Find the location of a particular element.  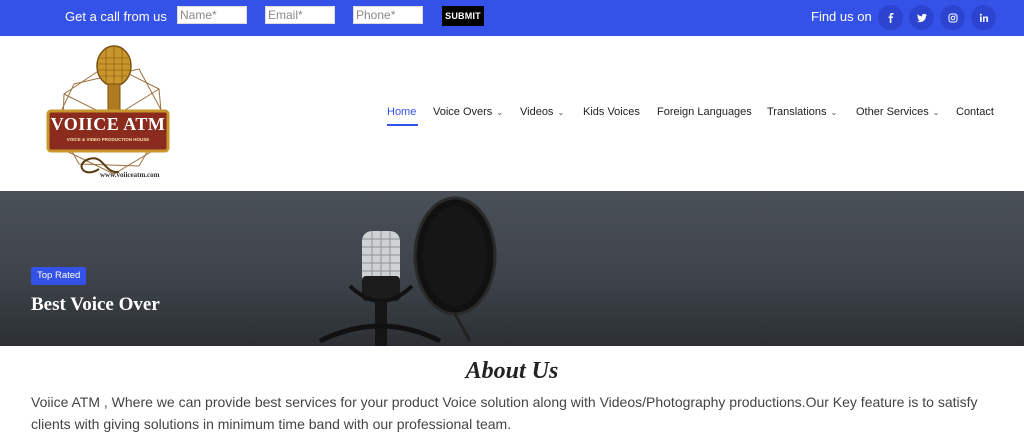

logo-subtitle: VOICE & VIDEO PRODUCTION HOUSE is located at coordinates (108, 139).